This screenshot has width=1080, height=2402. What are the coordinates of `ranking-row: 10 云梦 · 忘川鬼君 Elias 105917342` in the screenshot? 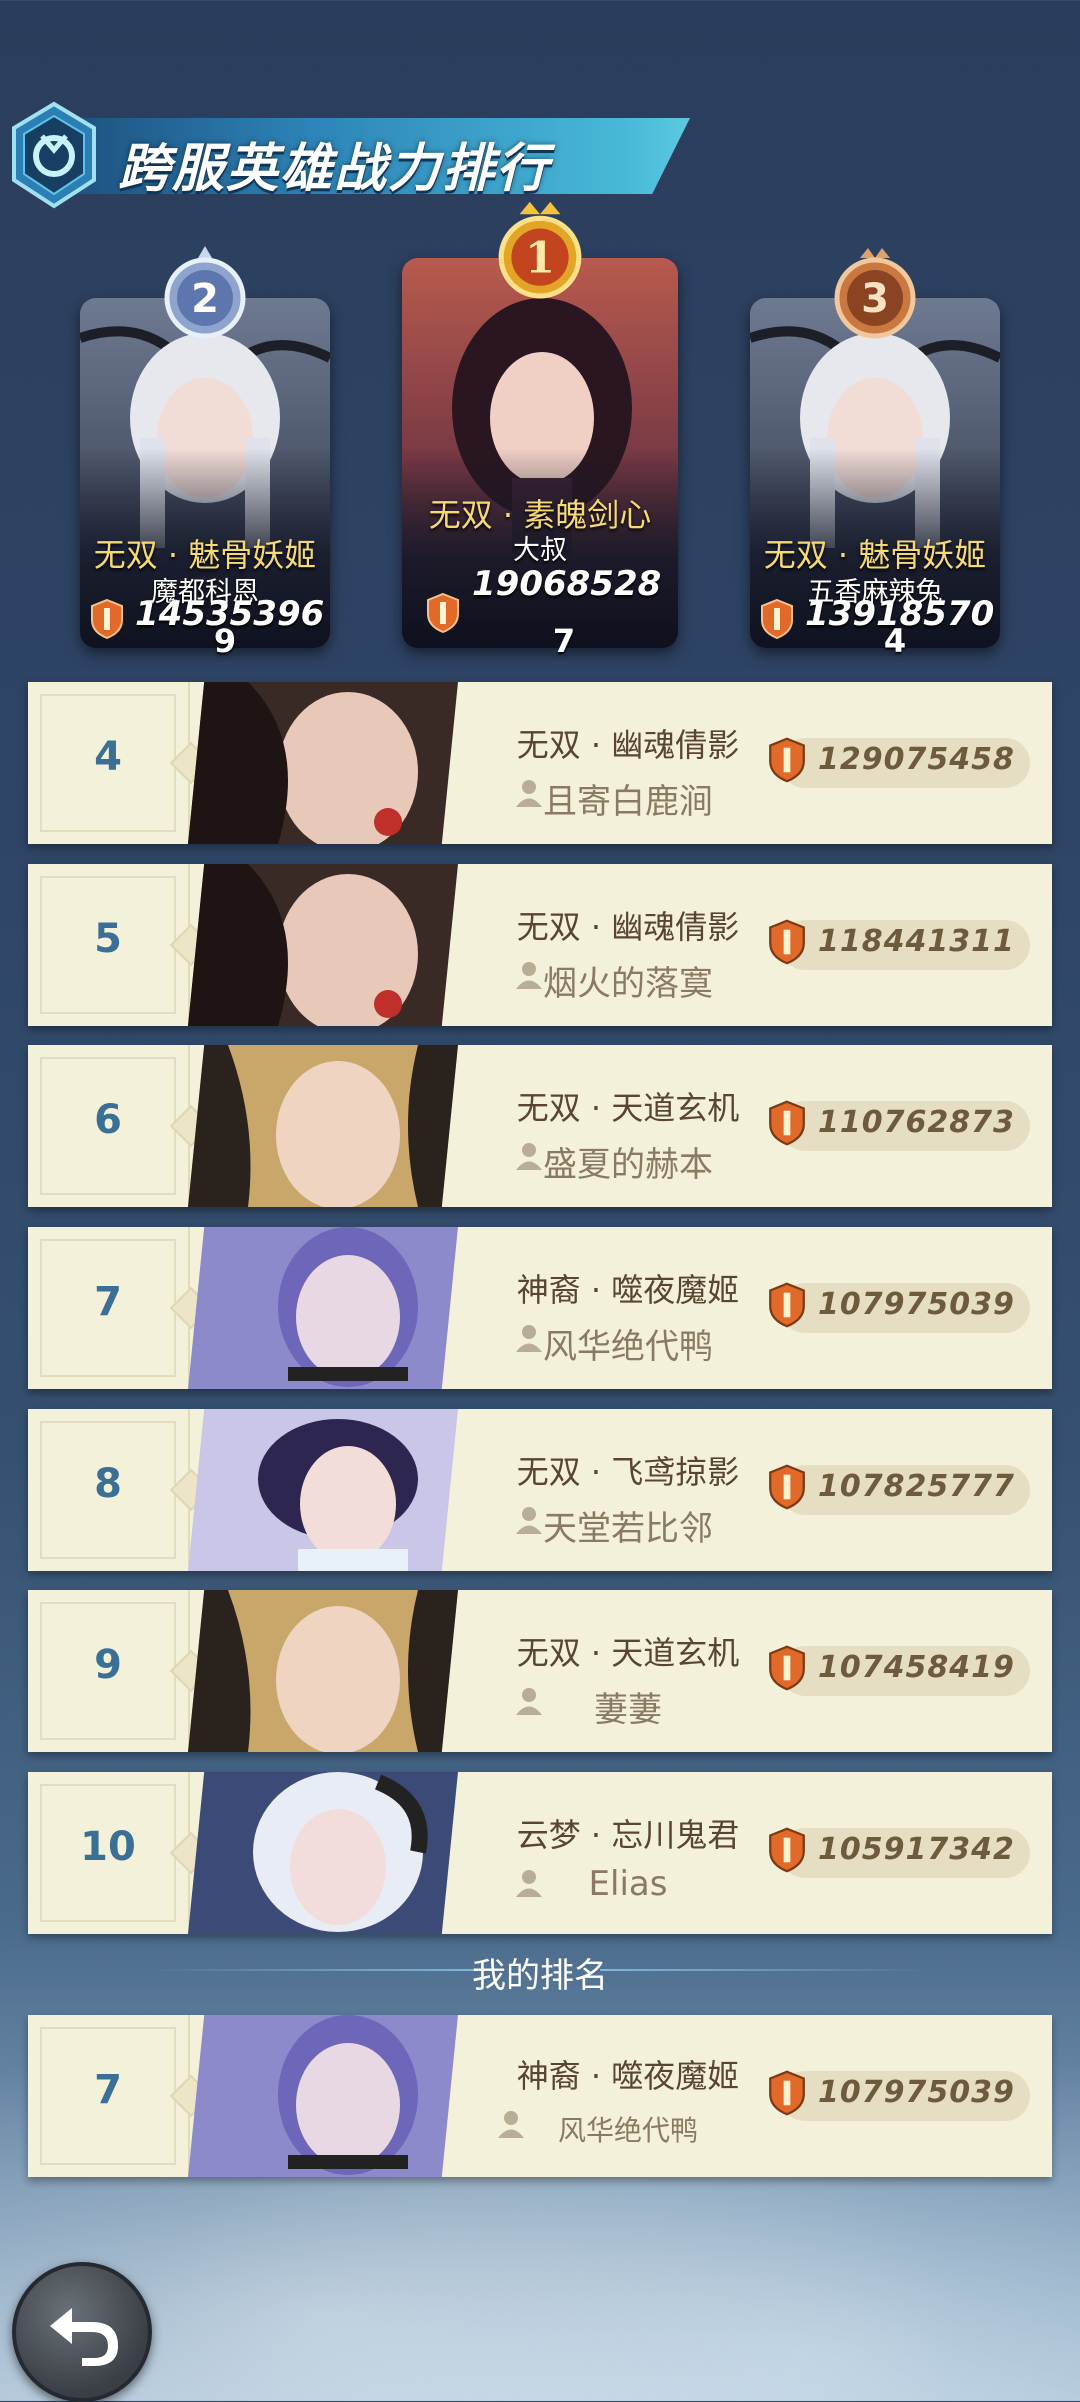 It's located at (540, 1853).